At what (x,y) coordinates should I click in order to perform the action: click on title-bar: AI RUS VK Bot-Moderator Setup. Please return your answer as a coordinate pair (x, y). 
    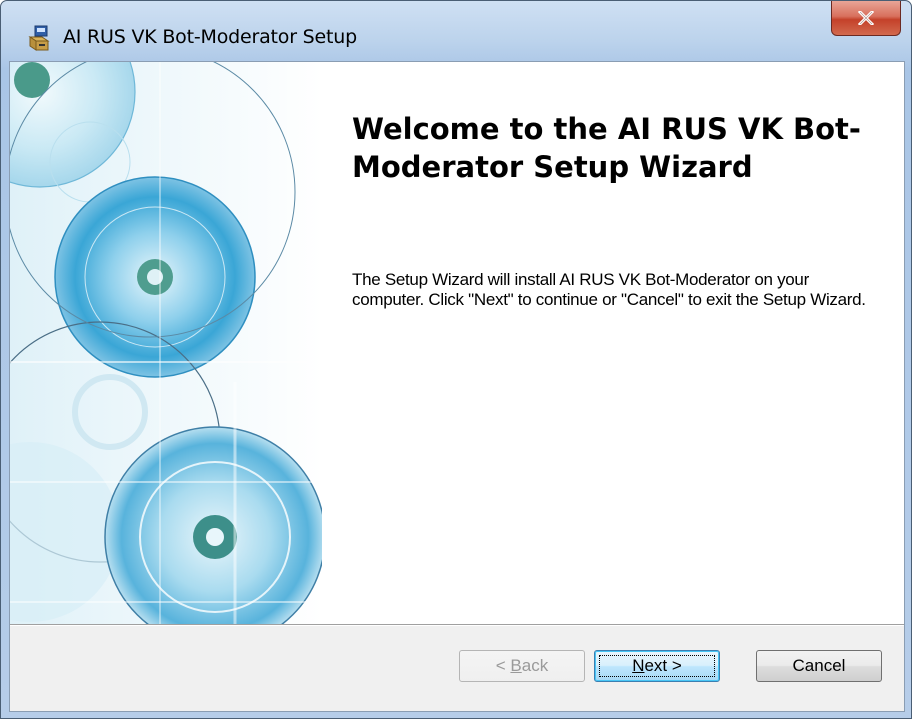
    Looking at the image, I should click on (456, 31).